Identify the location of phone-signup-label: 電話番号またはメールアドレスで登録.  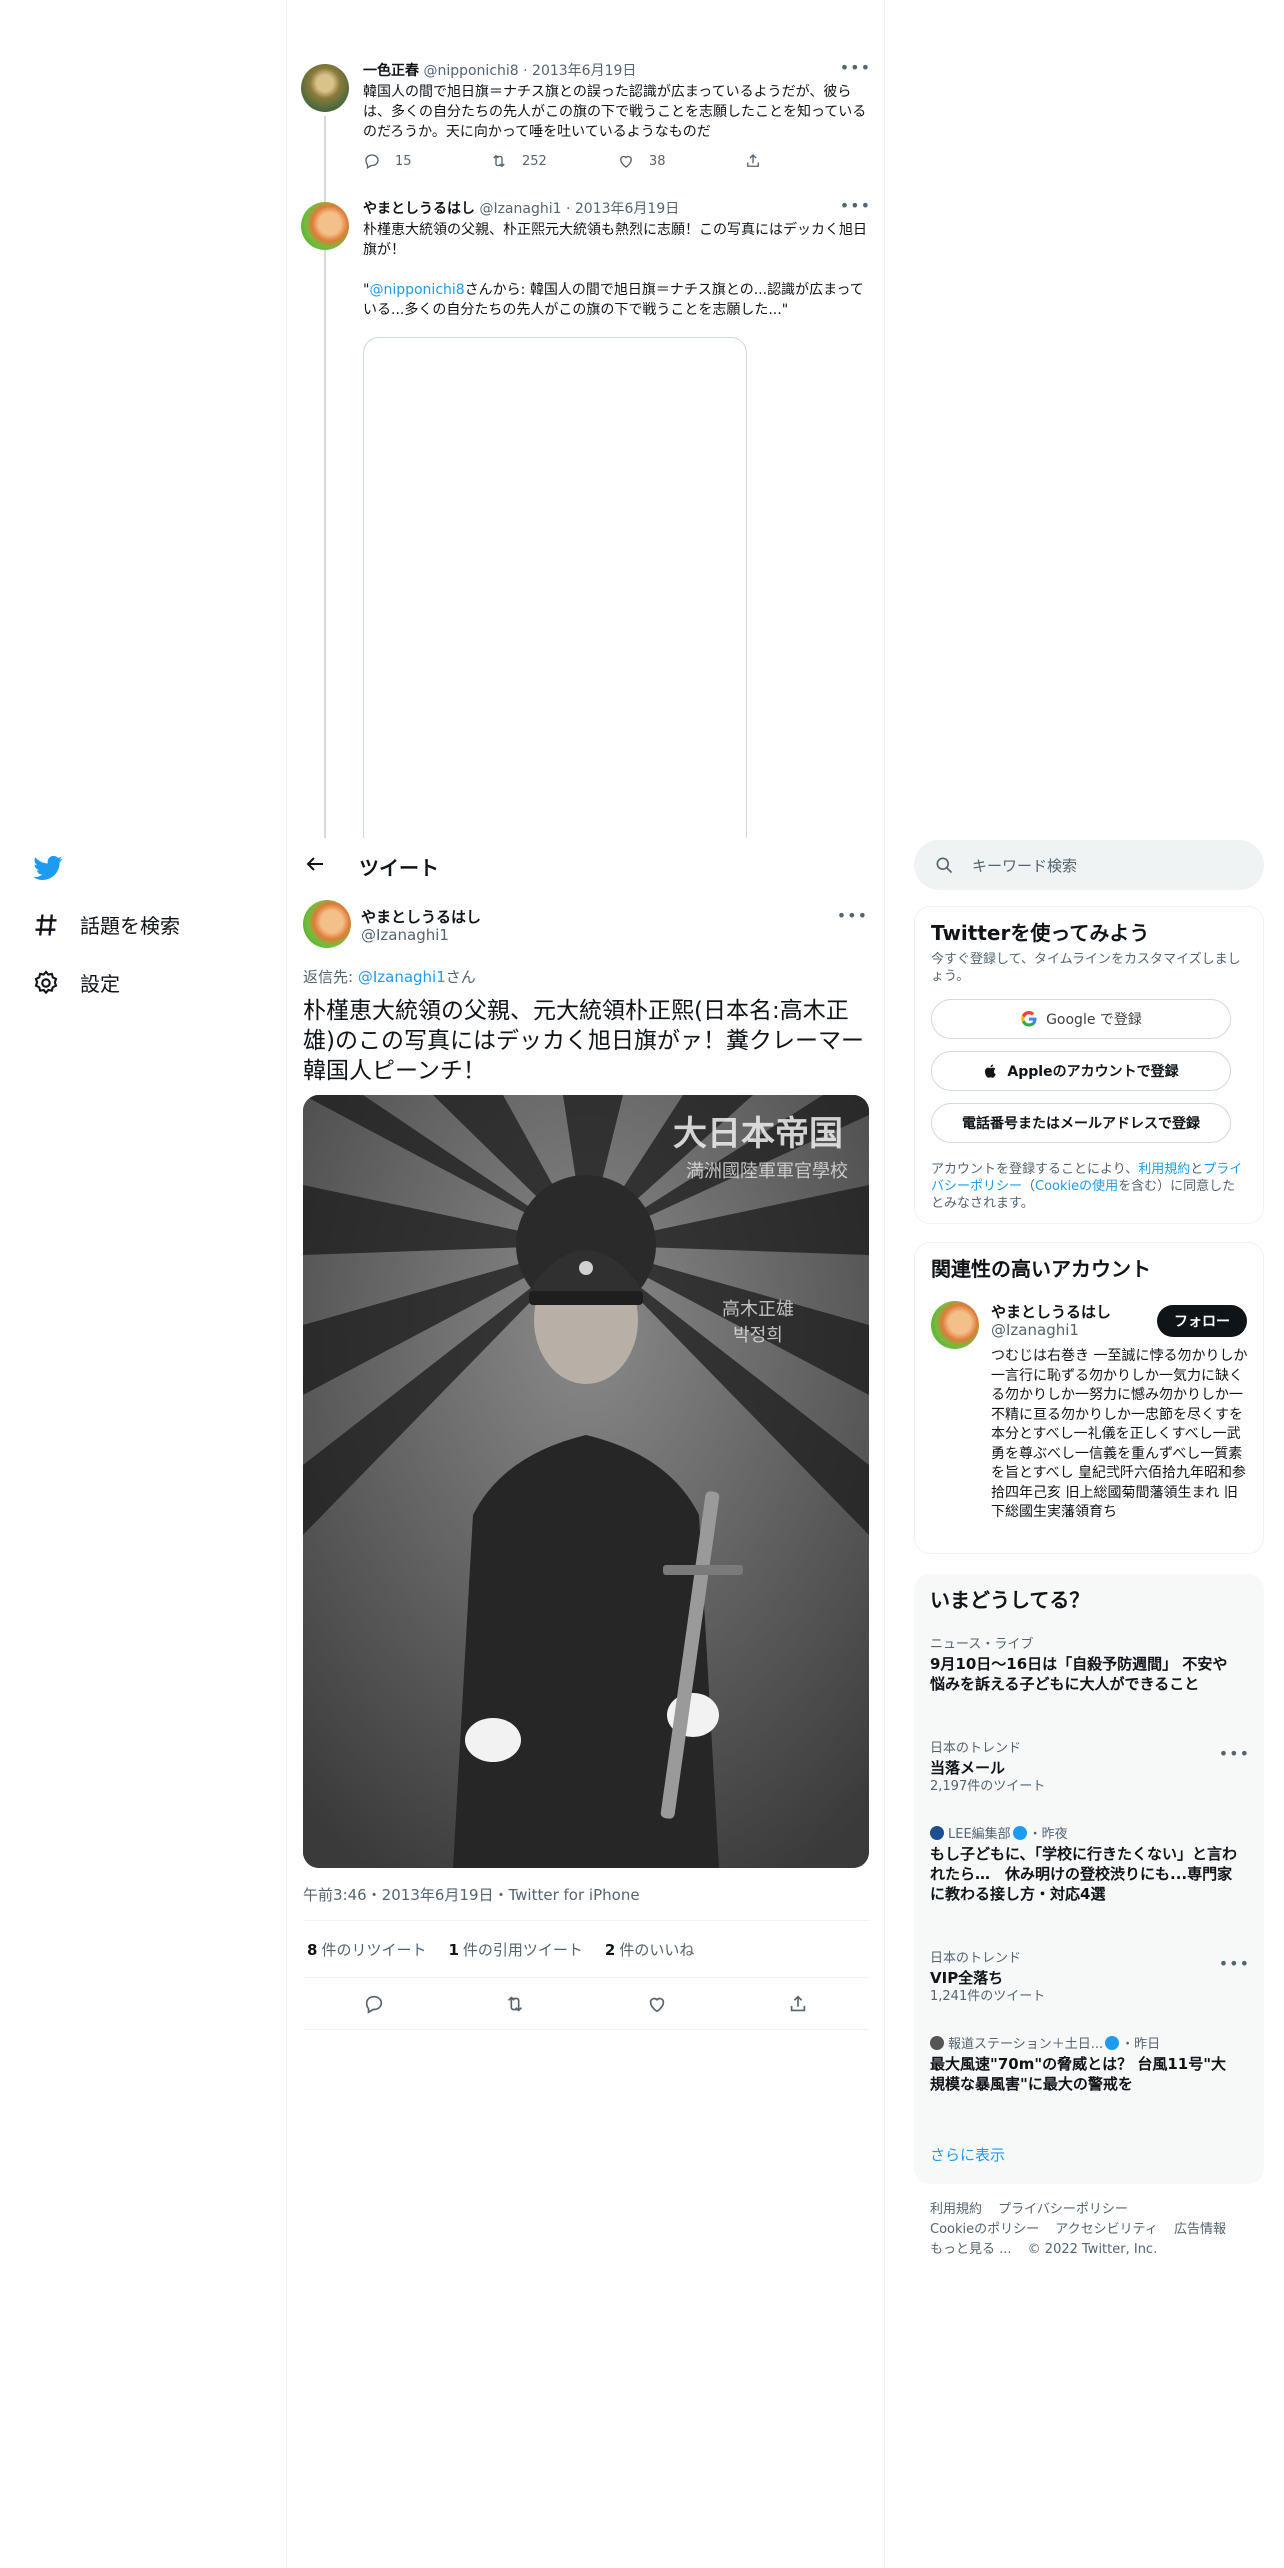
(1081, 1124).